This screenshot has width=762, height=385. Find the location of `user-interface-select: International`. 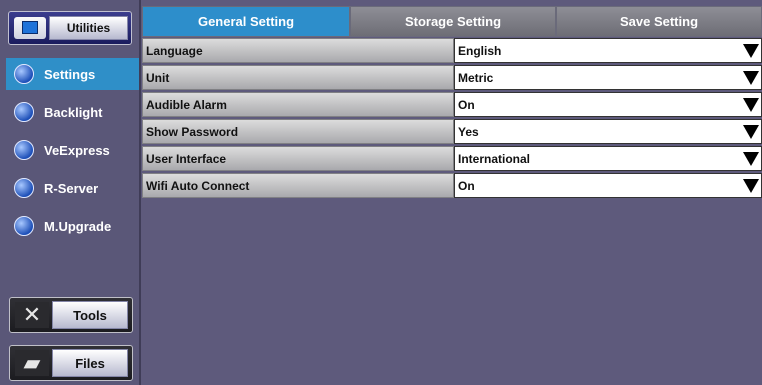

user-interface-select: International is located at coordinates (608, 158).